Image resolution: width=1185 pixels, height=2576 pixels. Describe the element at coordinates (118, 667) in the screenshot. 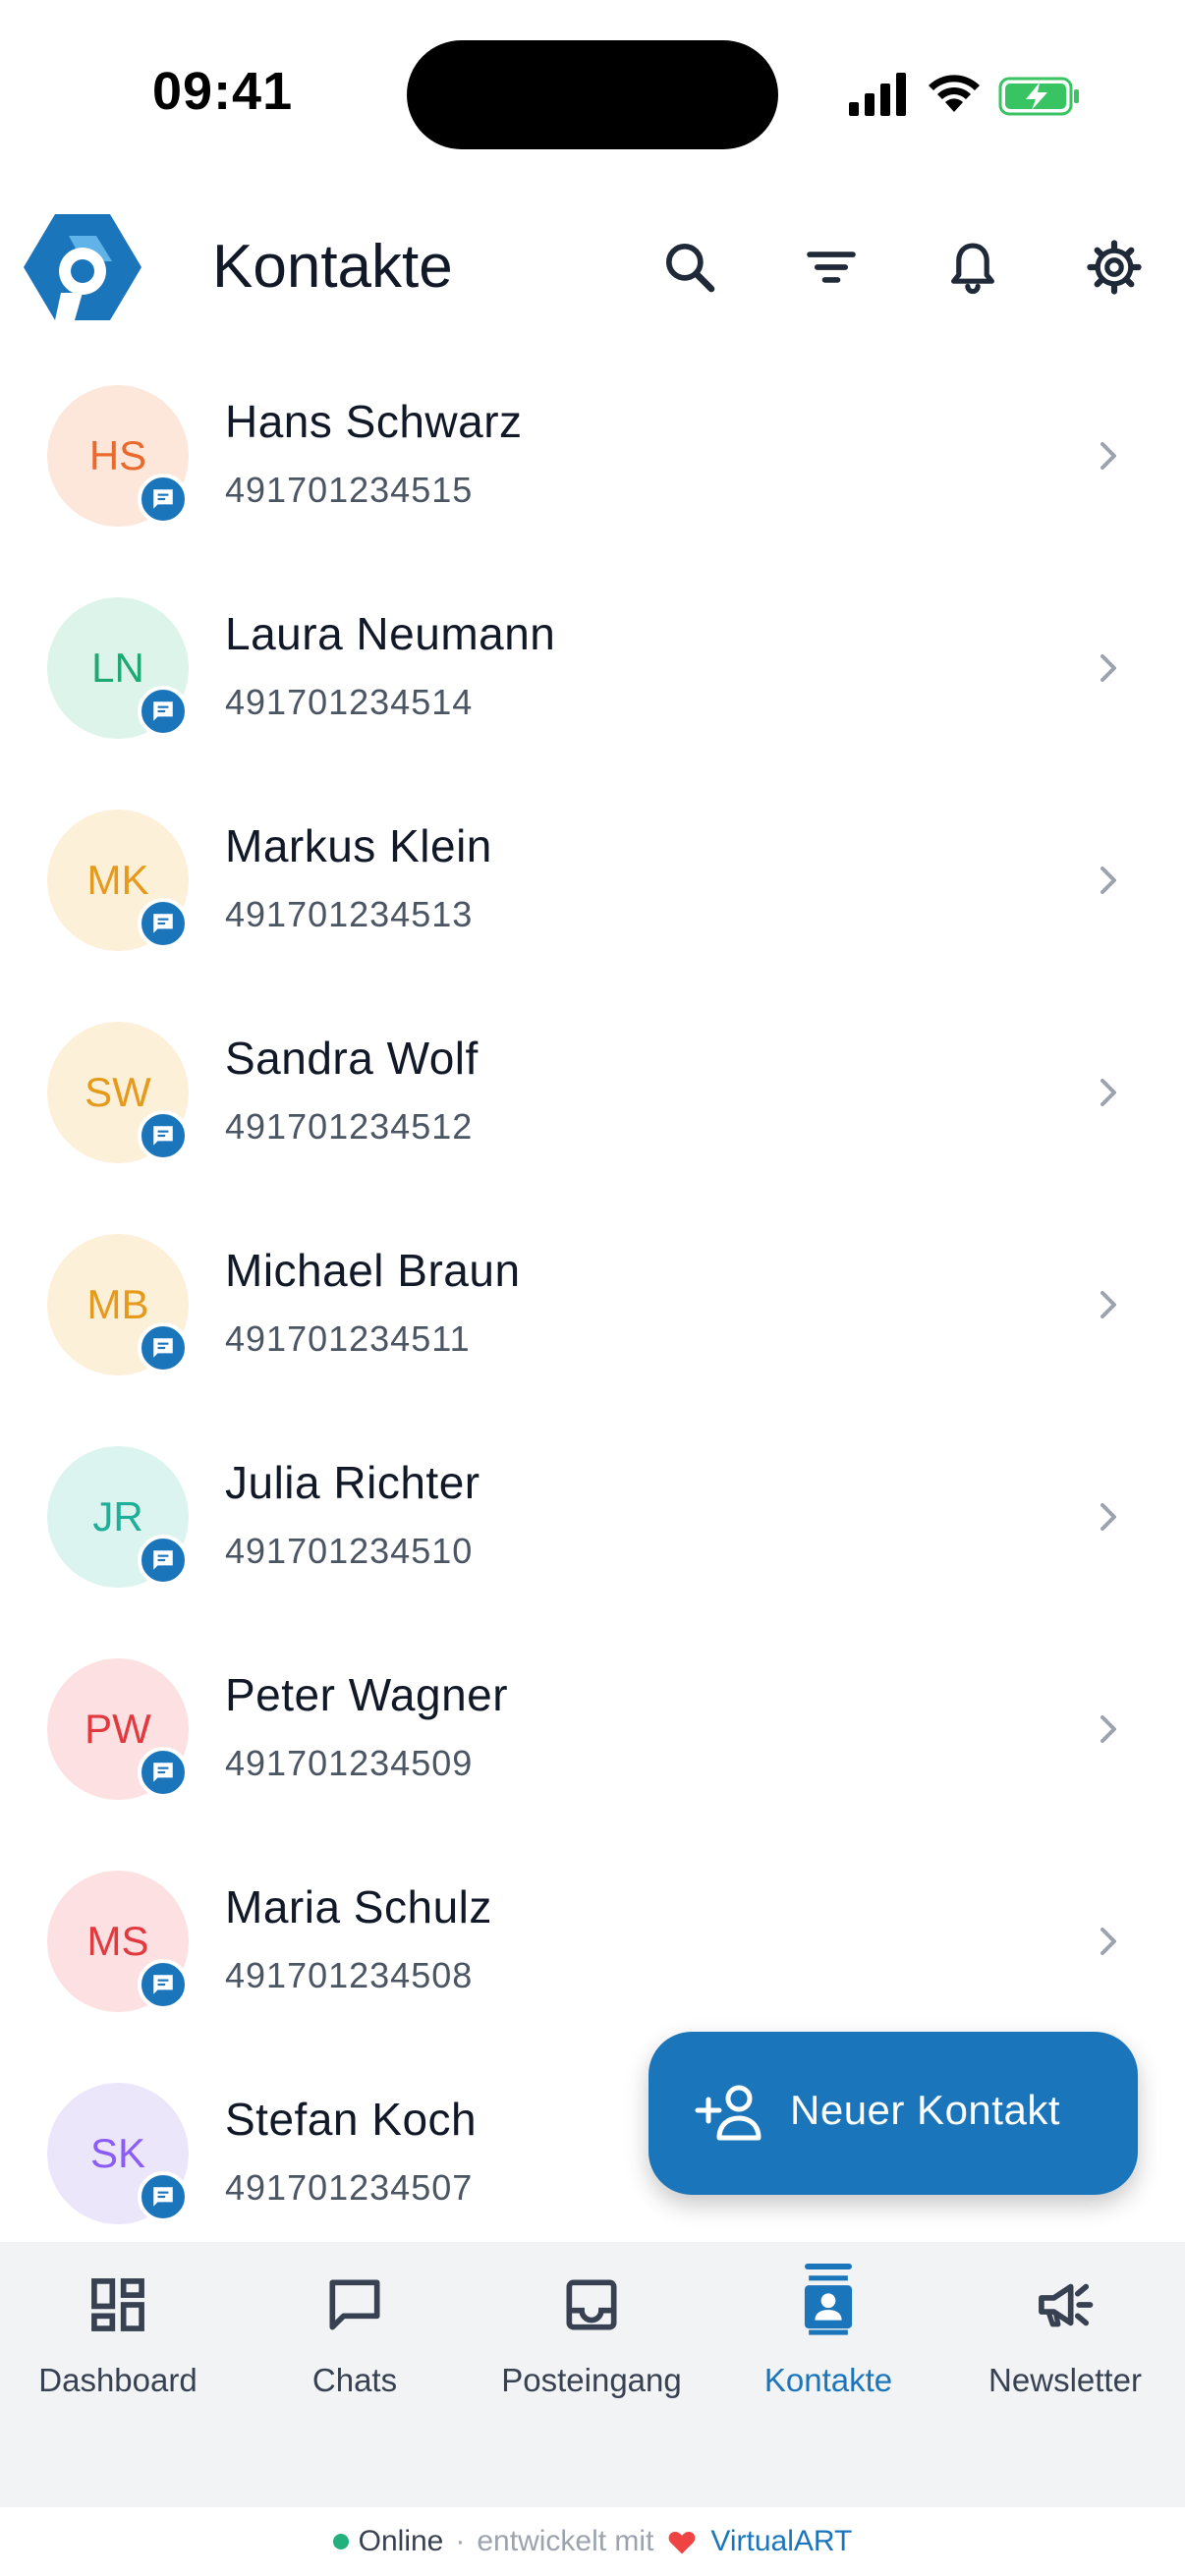

I see `avatar-initials: LN` at that location.